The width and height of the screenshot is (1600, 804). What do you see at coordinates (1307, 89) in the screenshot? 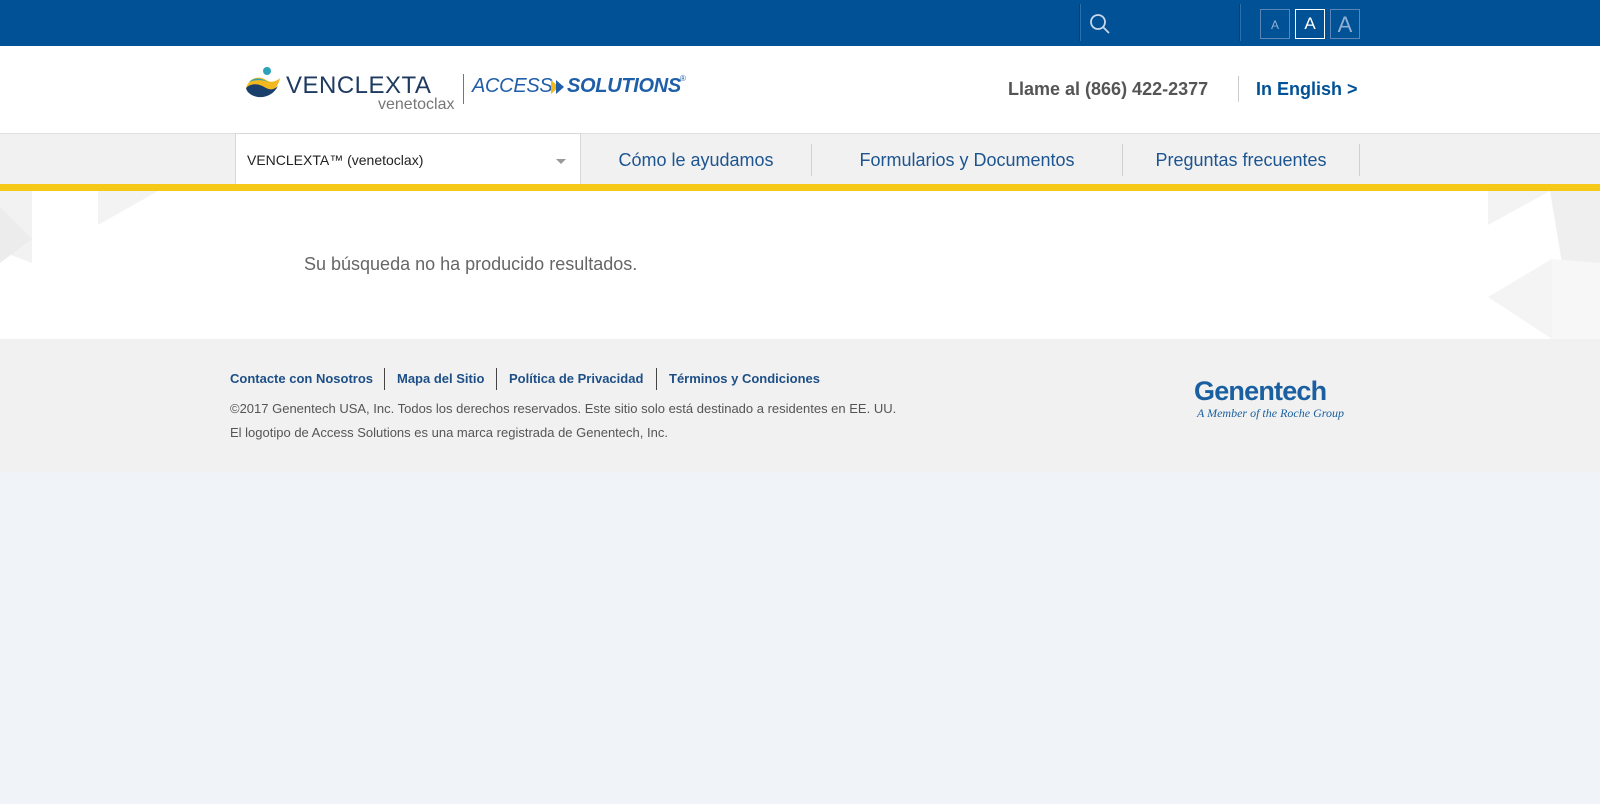
I see `language-switch-link: In English >` at bounding box center [1307, 89].